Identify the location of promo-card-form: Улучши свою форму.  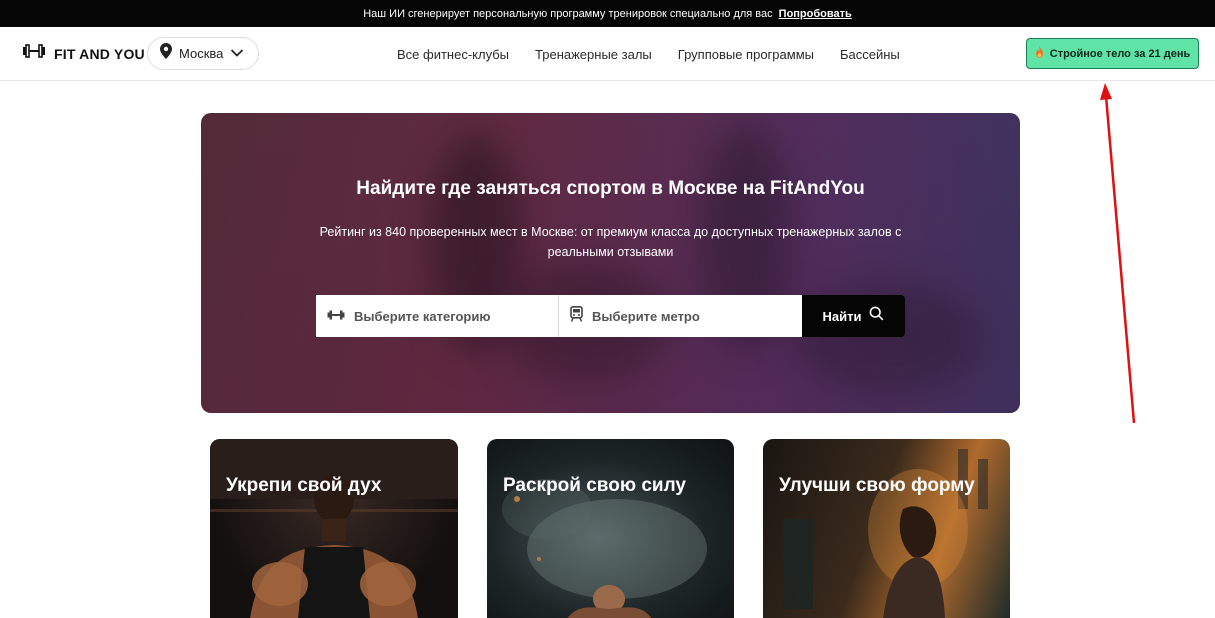
(886, 528).